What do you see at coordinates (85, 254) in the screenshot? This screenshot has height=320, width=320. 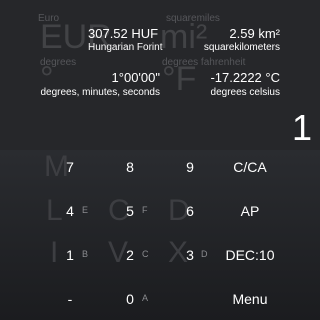 I see `key-1-hint: B` at bounding box center [85, 254].